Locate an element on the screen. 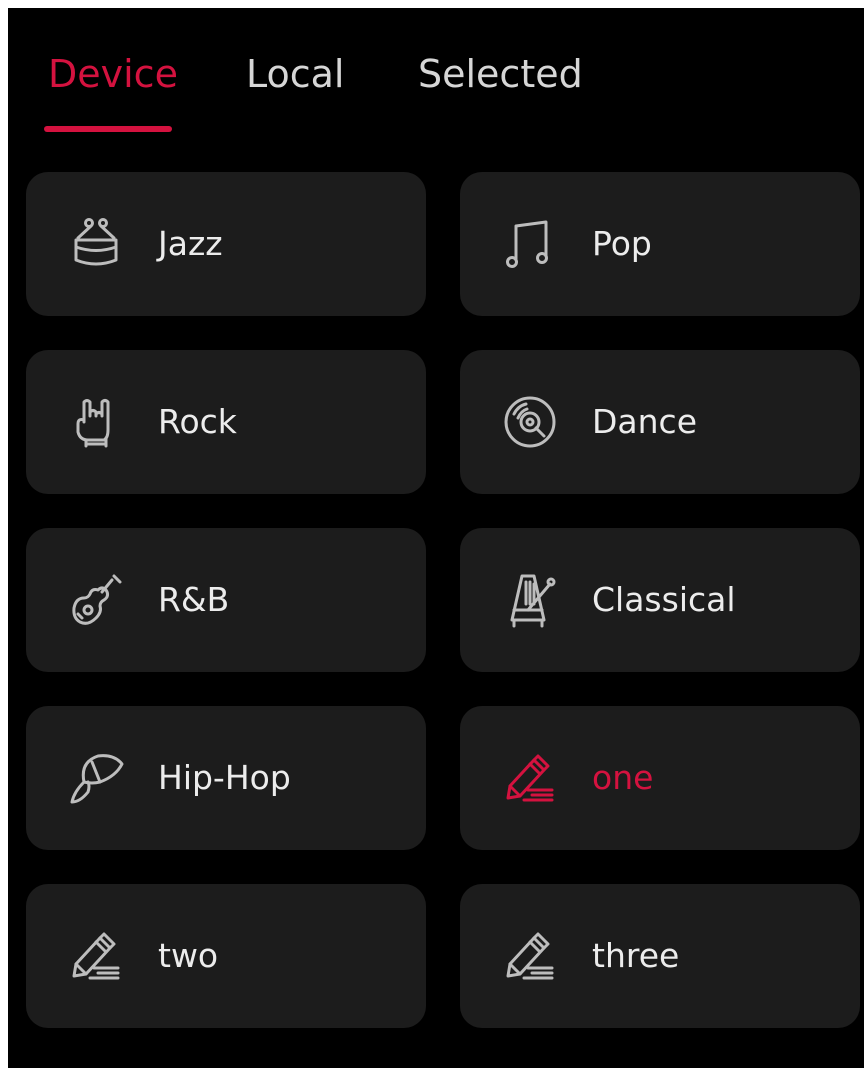 Image resolution: width=864 pixels, height=1076 pixels. vinyl-disc-icon is located at coordinates (530, 422).